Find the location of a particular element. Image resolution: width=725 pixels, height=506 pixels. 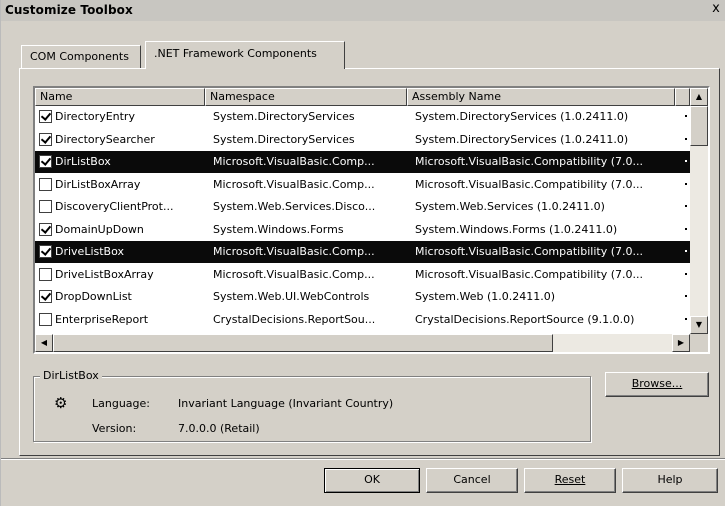

ok-button-label: OK is located at coordinates (372, 479).